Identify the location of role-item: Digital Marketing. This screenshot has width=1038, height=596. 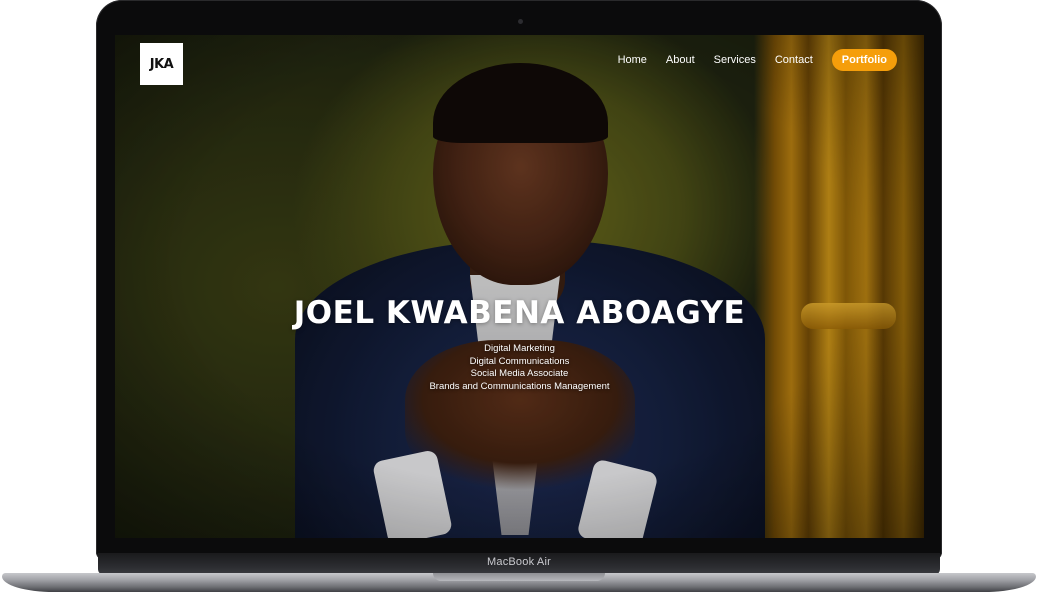
(519, 348).